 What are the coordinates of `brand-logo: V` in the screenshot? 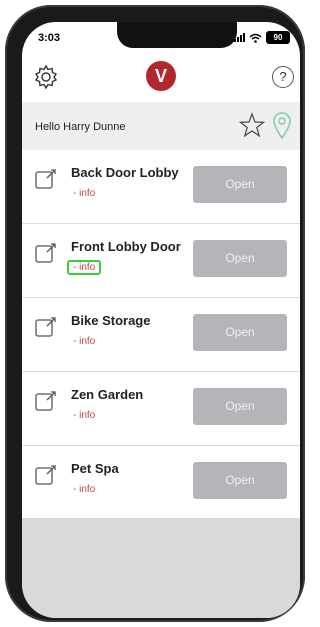 It's located at (161, 76).